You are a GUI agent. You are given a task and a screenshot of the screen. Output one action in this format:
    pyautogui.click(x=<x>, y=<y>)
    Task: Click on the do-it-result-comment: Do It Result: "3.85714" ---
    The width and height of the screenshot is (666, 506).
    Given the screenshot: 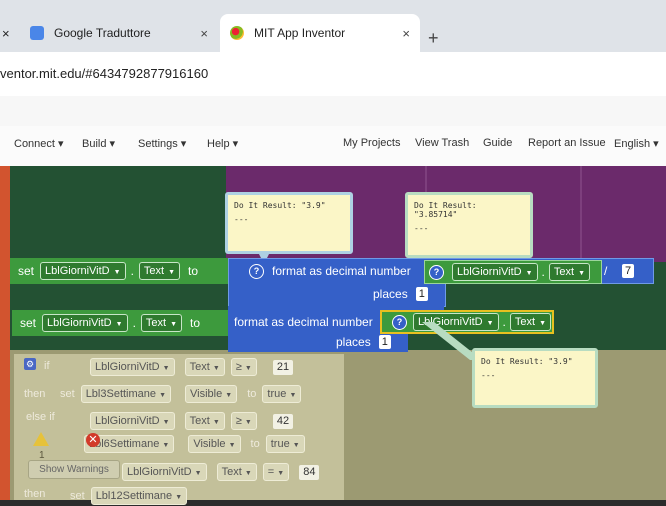 What is the action you would take?
    pyautogui.click(x=469, y=225)
    